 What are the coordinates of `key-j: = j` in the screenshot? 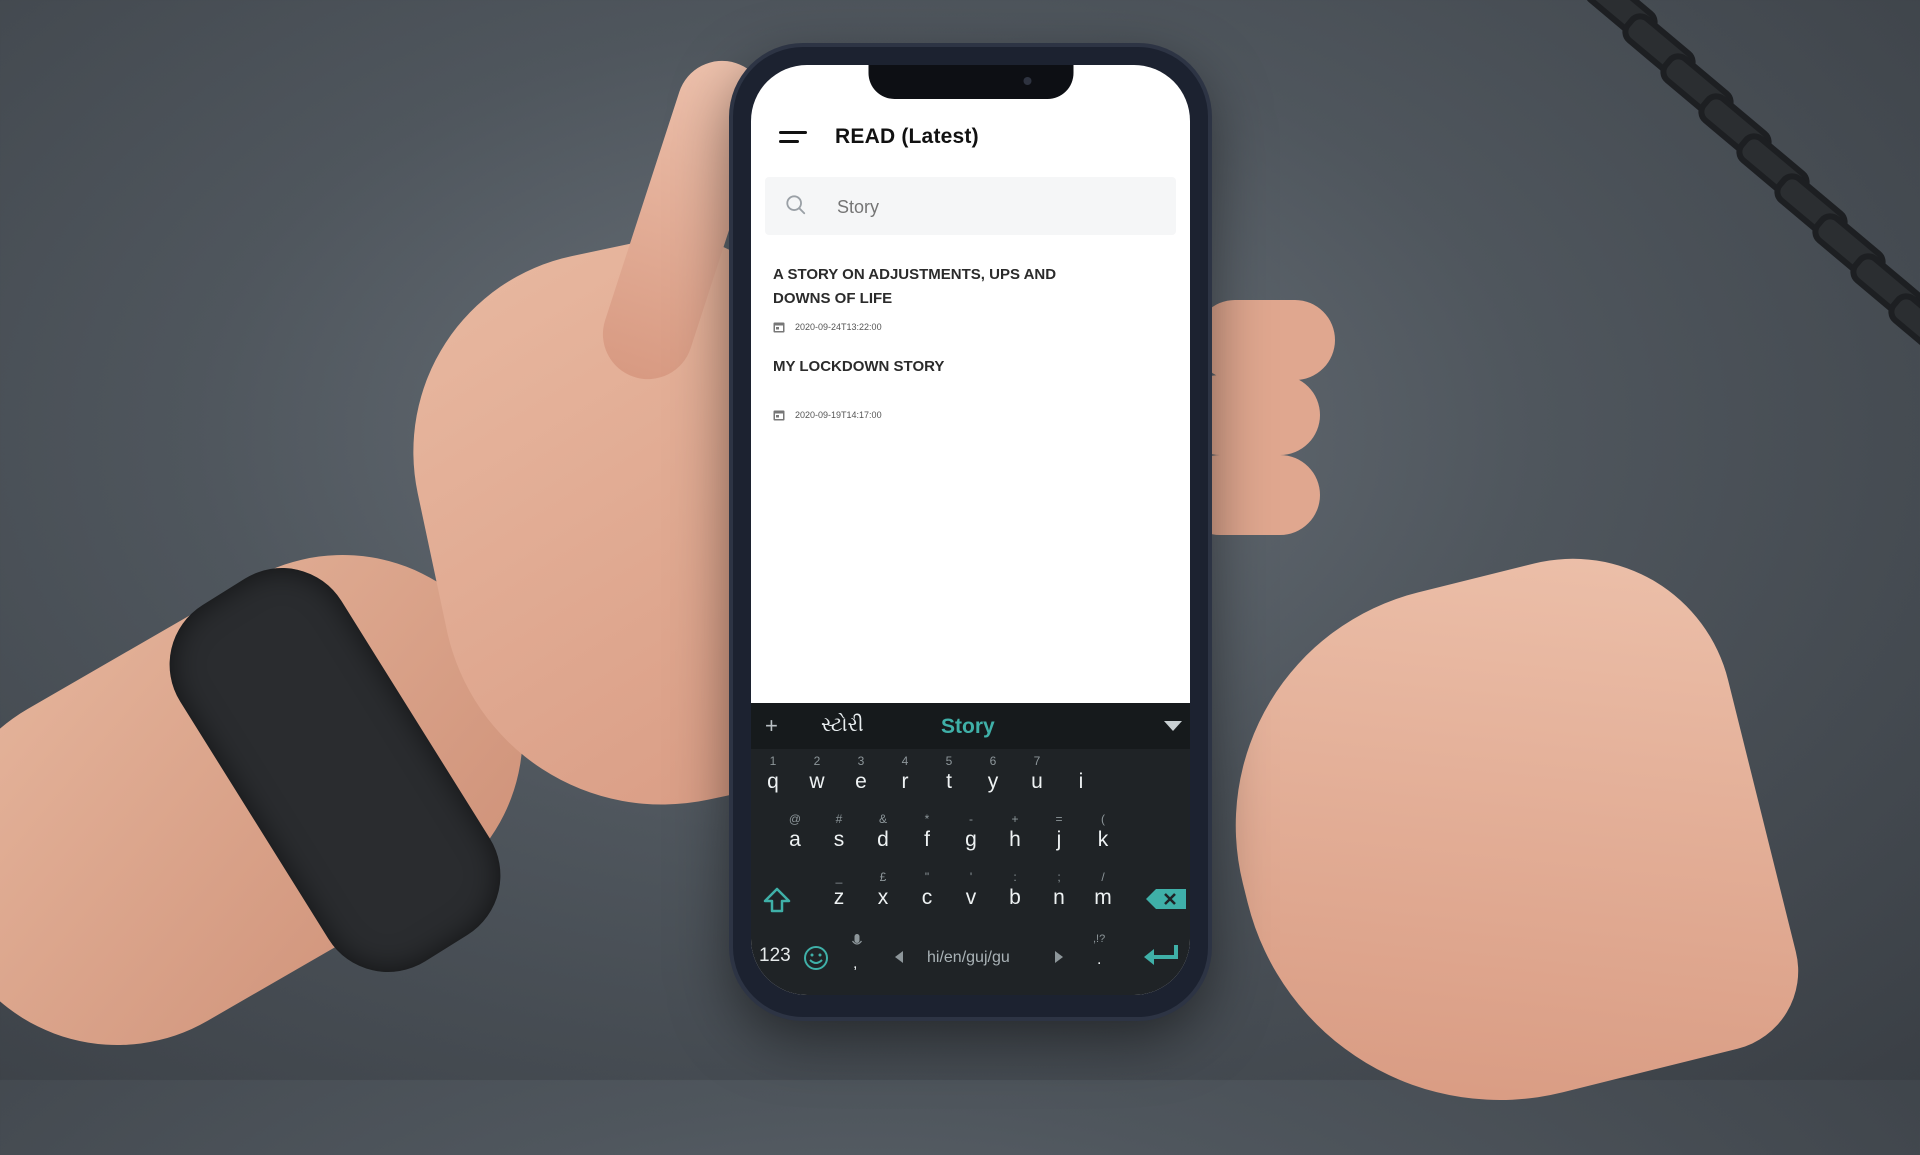 It's located at (1059, 839).